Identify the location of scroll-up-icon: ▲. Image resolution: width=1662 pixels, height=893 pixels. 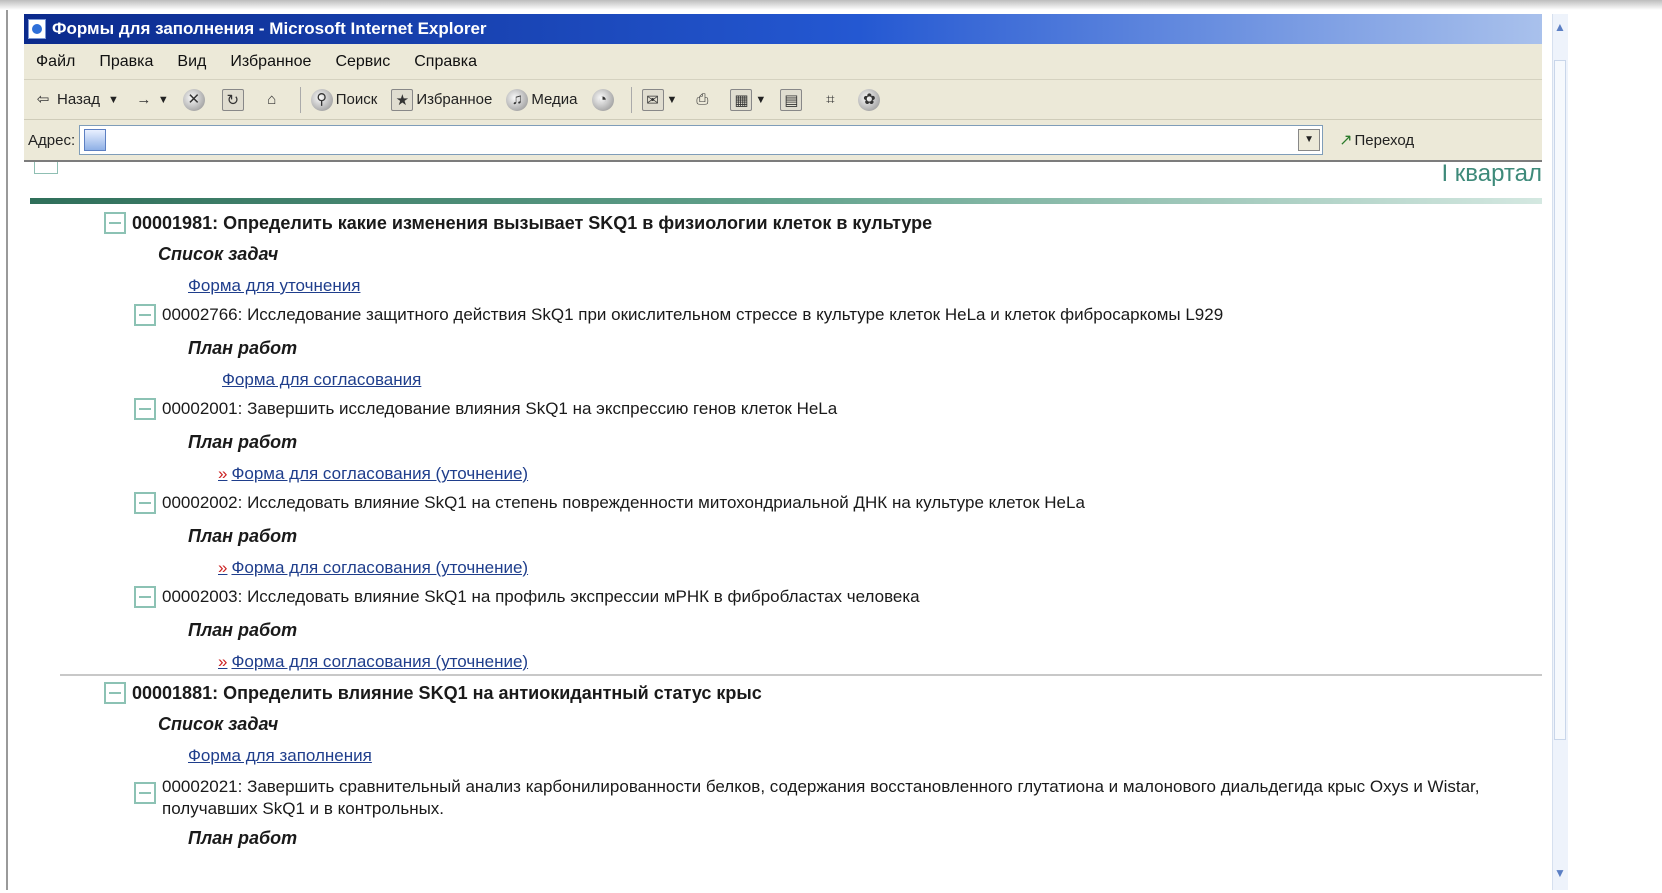
(1560, 28).